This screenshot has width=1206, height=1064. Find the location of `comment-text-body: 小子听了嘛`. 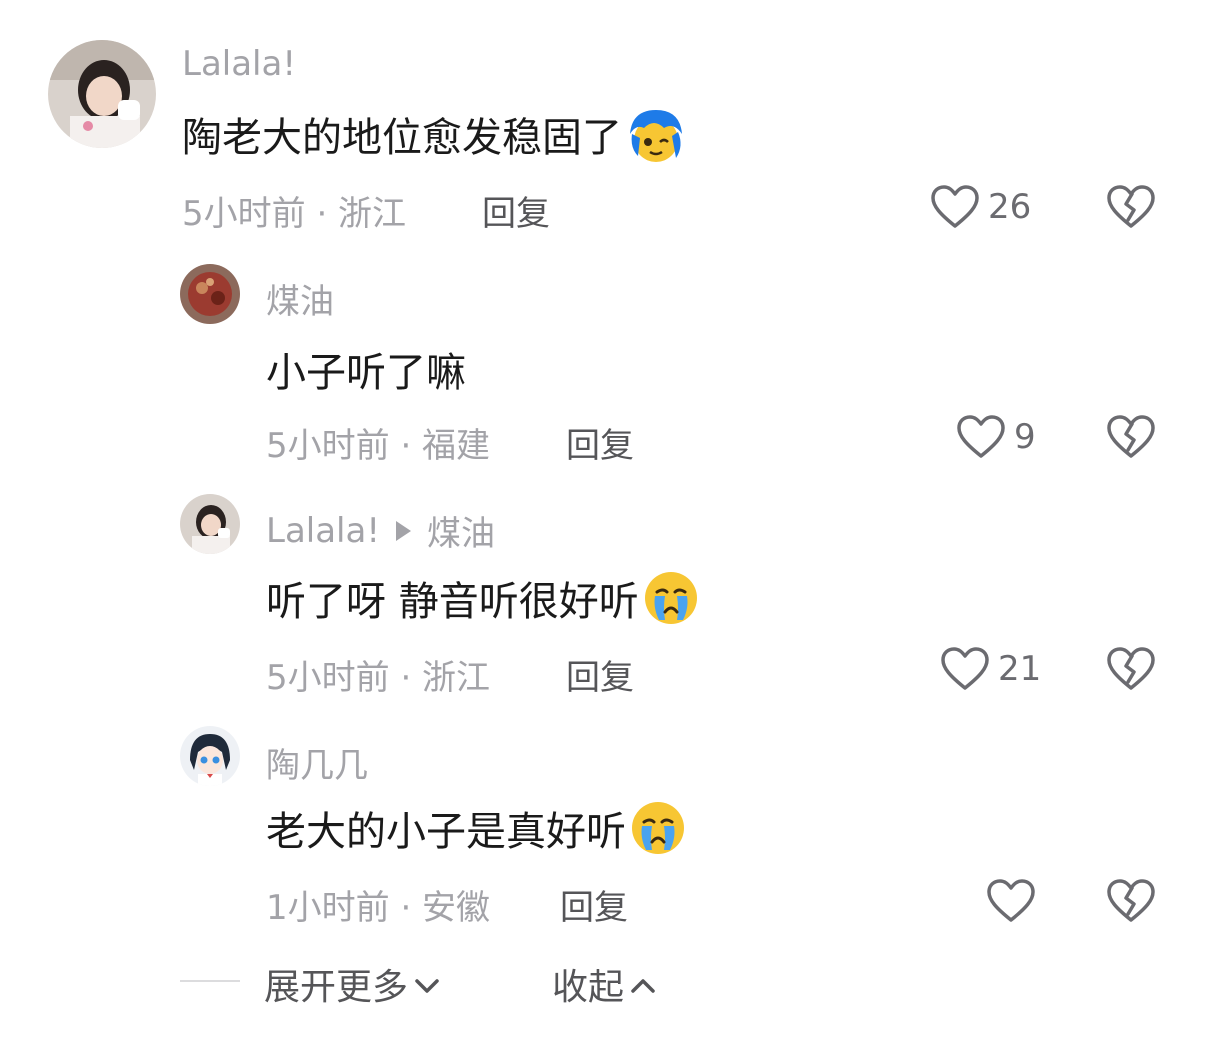

comment-text-body: 小子听了嘛 is located at coordinates (366, 373).